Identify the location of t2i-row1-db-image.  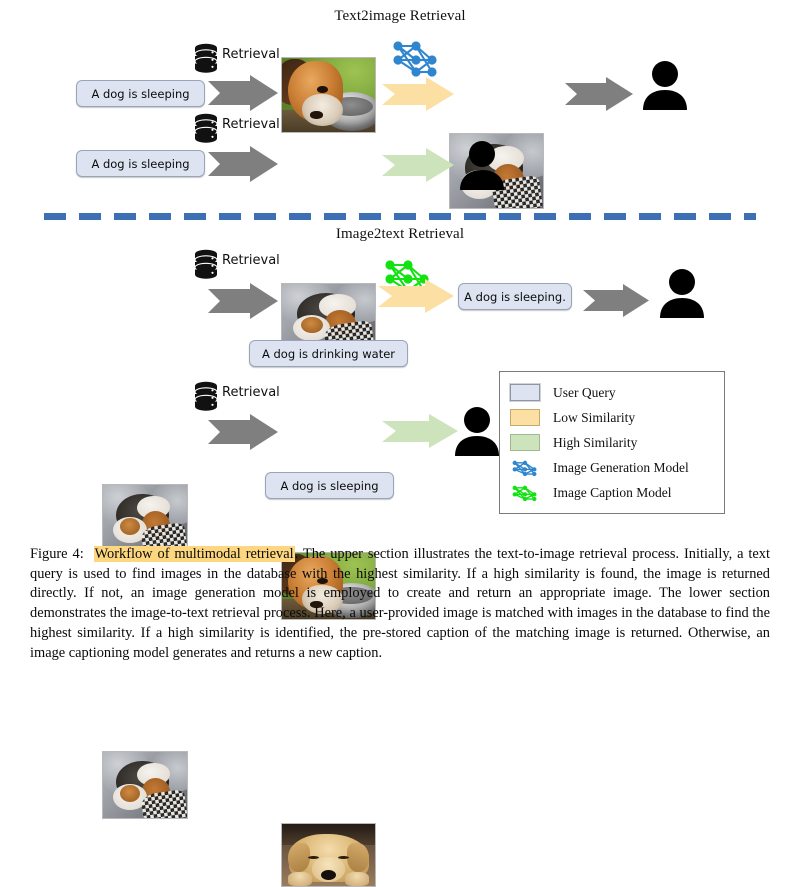
(328, 95).